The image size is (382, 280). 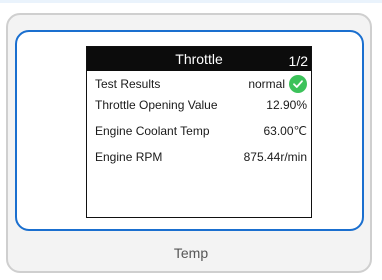 I want to click on row-test-results: Test Results normal, so click(x=199, y=84).